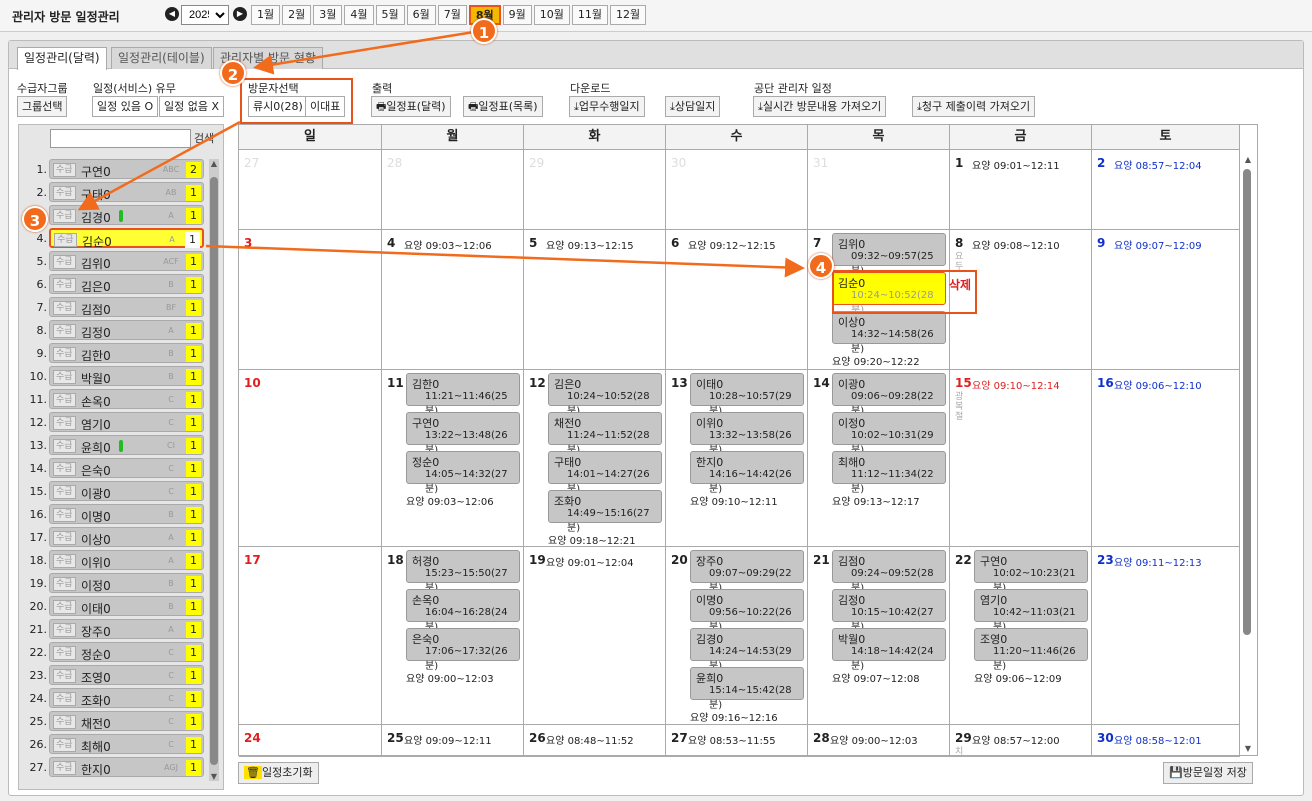  What do you see at coordinates (1016, 384) in the screenshot?
I see `care-schedule: 요양 09:10~12:14` at bounding box center [1016, 384].